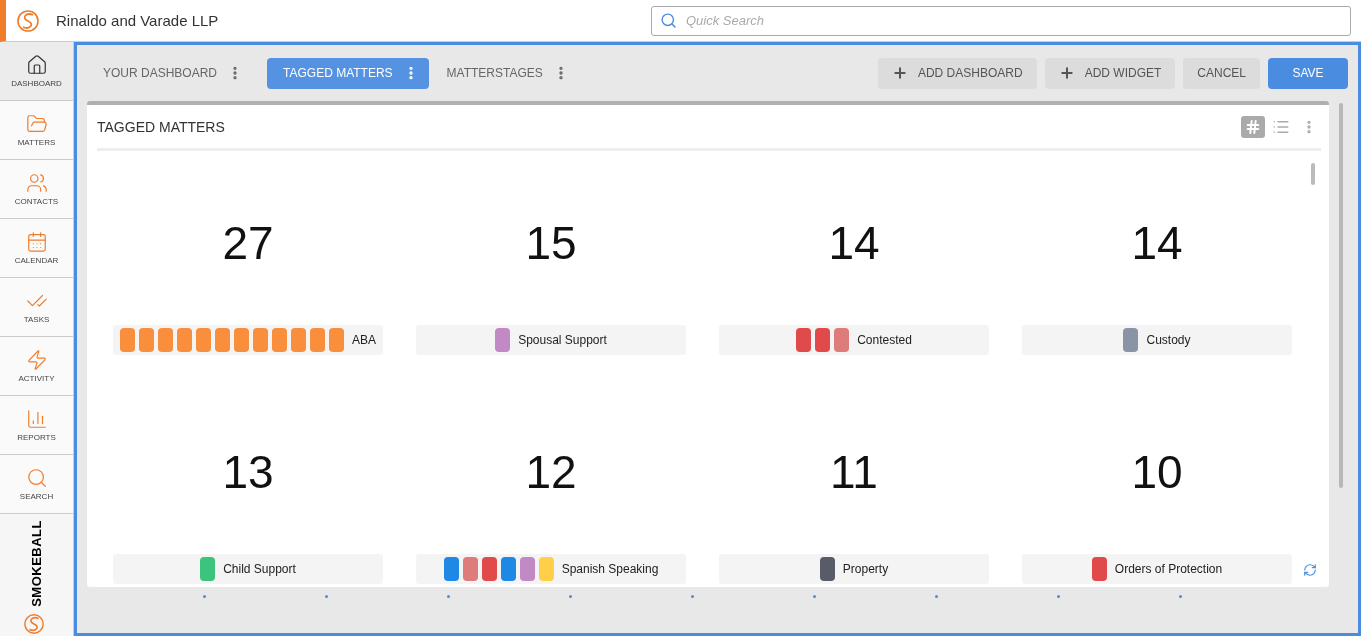 This screenshot has height=636, width=1361. Describe the element at coordinates (865, 569) in the screenshot. I see `tag-label: Property` at that location.